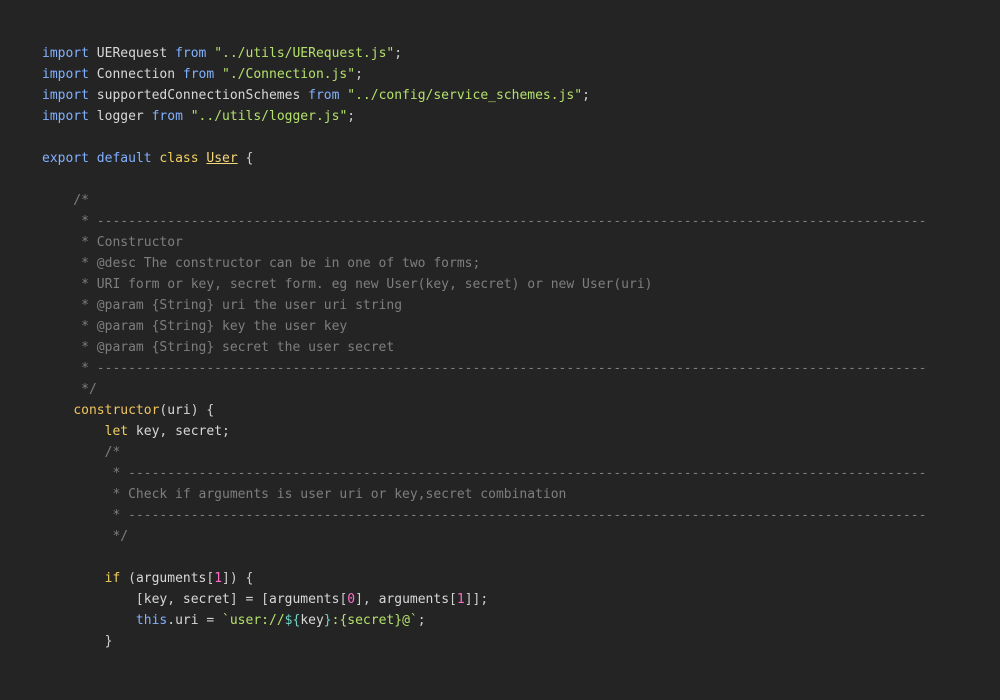  What do you see at coordinates (179, 158) in the screenshot?
I see `code-token: class` at bounding box center [179, 158].